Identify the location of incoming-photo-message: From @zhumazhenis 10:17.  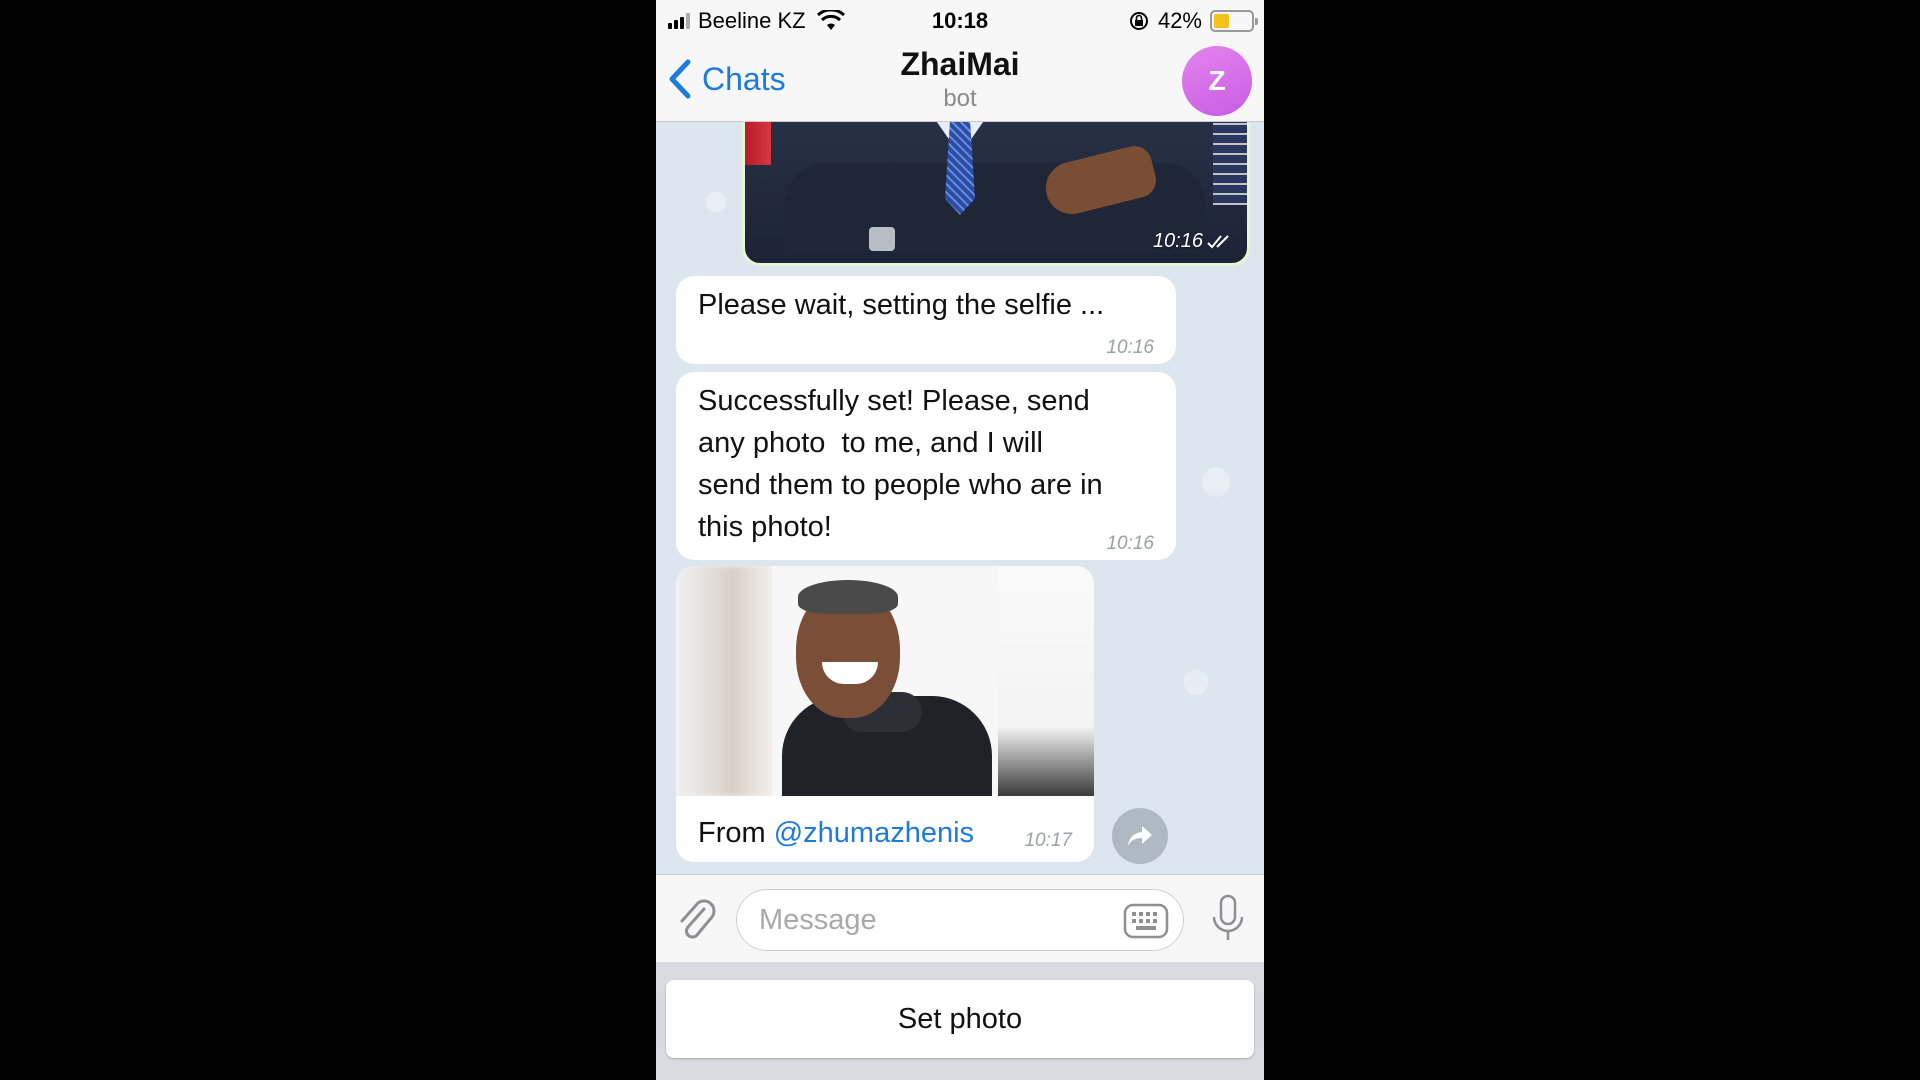
(885, 714).